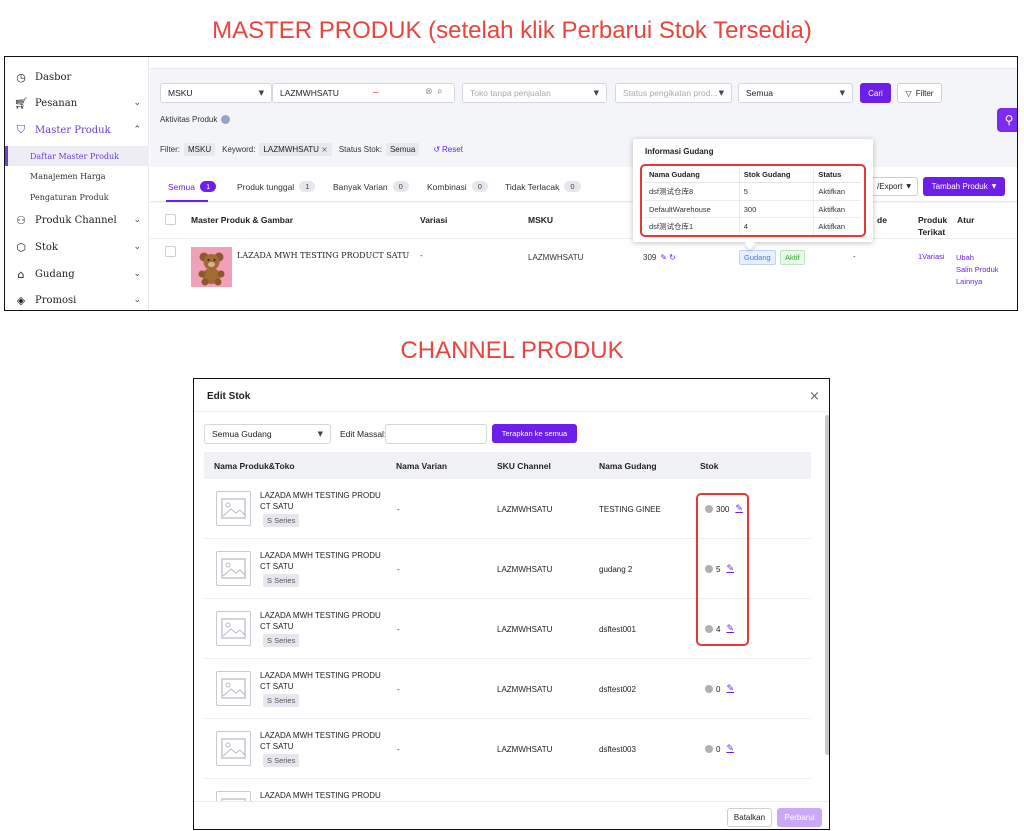 The height and width of the screenshot is (831, 1024). Describe the element at coordinates (216, 93) in the screenshot. I see `search-field-select: MSKU ▼` at that location.